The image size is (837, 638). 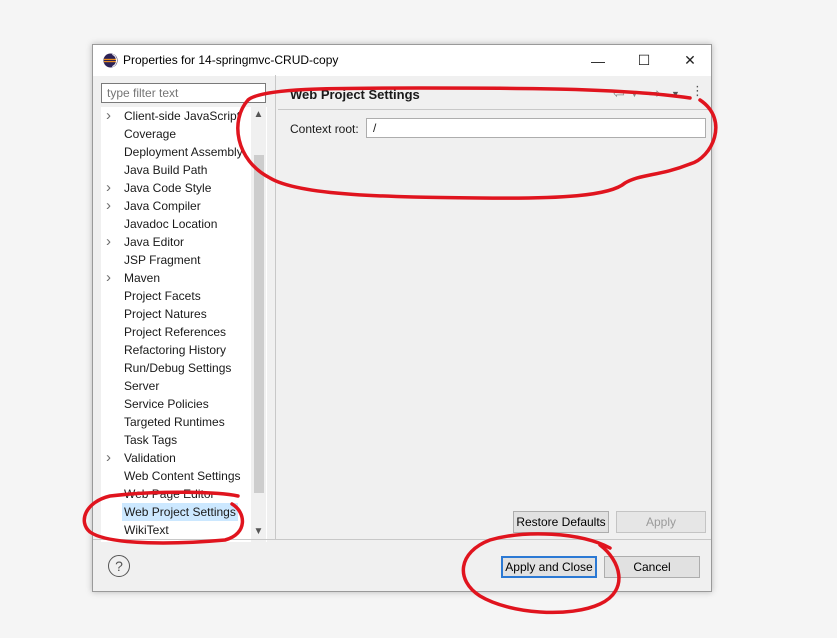 I want to click on close-button: ✕, so click(x=690, y=60).